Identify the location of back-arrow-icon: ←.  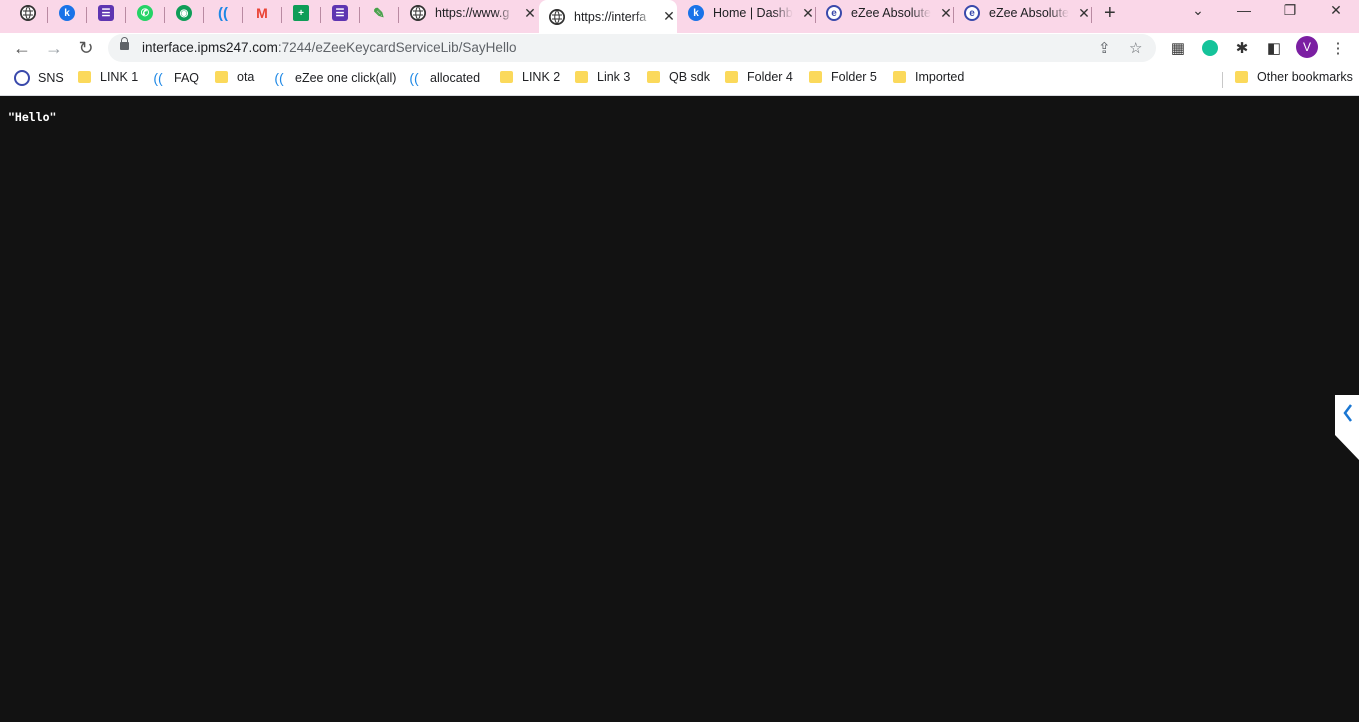
(22, 48).